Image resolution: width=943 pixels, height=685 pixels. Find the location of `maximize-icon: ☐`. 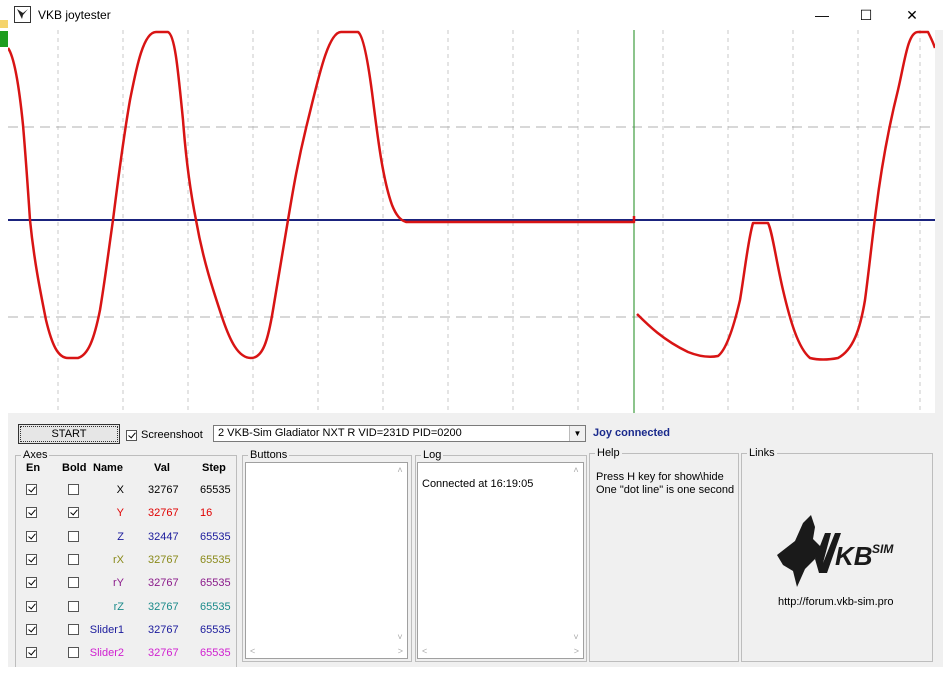

maximize-icon: ☐ is located at coordinates (866, 14).